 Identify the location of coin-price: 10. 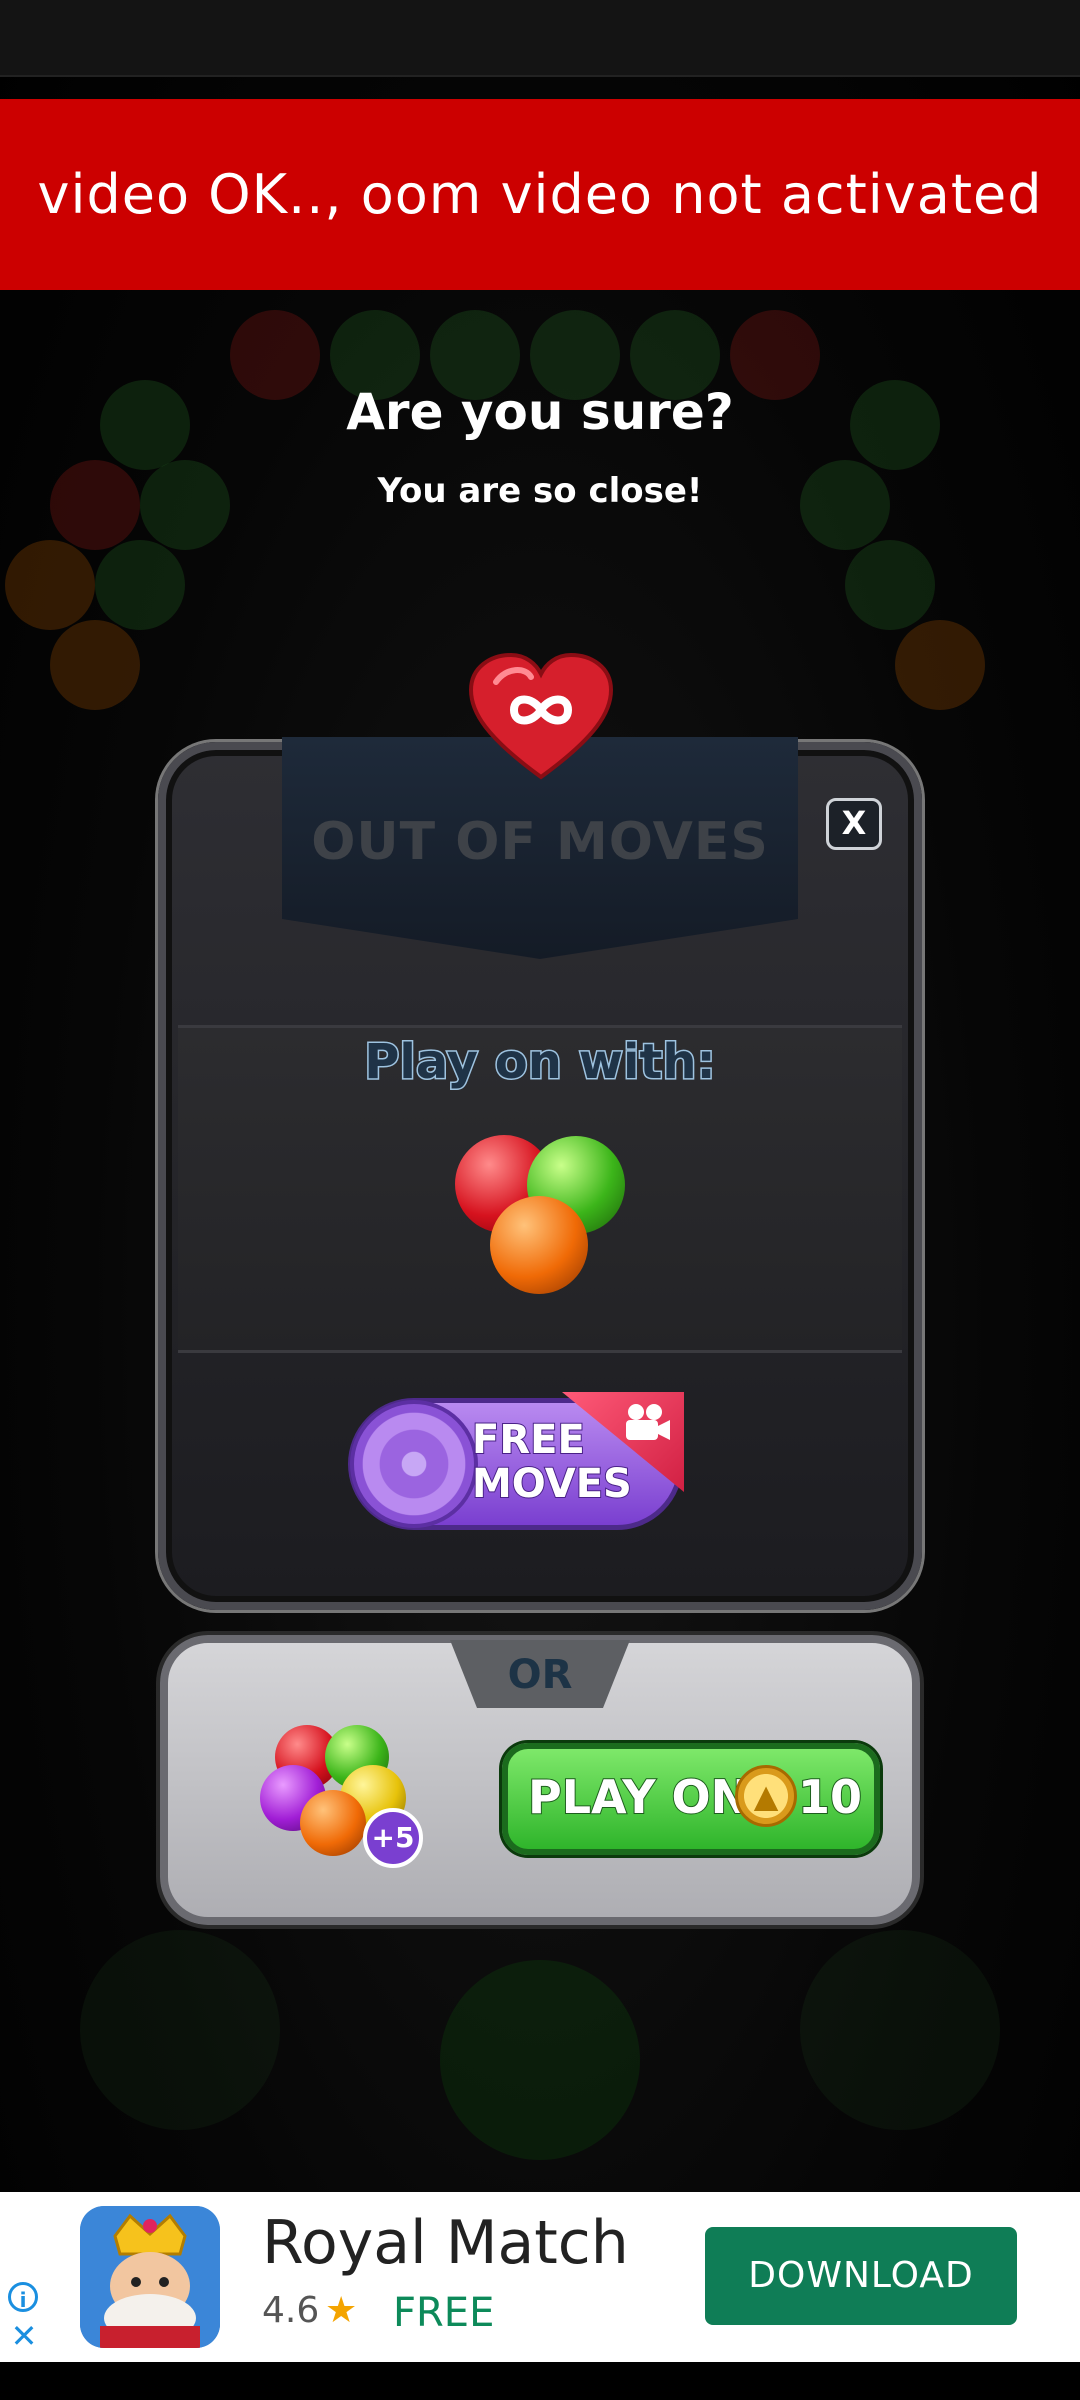
(830, 1797).